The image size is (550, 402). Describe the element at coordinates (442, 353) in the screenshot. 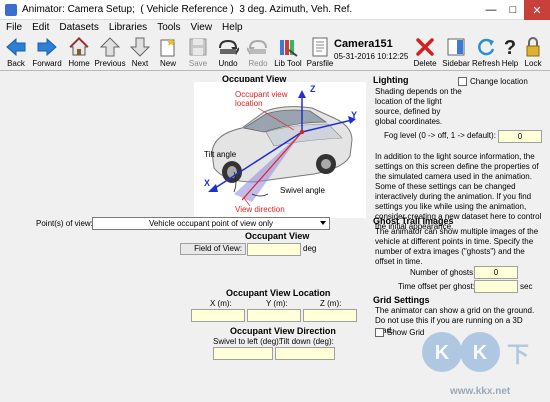

I see `svg-text: K` at that location.